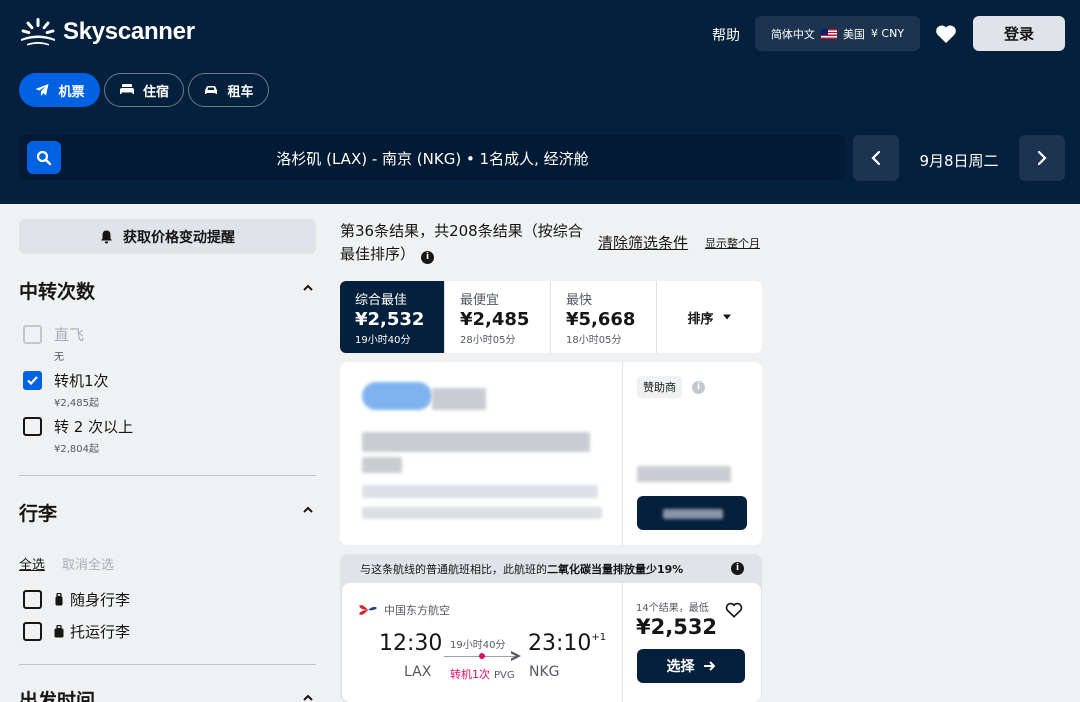 This screenshot has height=702, width=1080. What do you see at coordinates (94, 427) in the screenshot?
I see `two-plus-stops-label: 转 2 次以上` at bounding box center [94, 427].